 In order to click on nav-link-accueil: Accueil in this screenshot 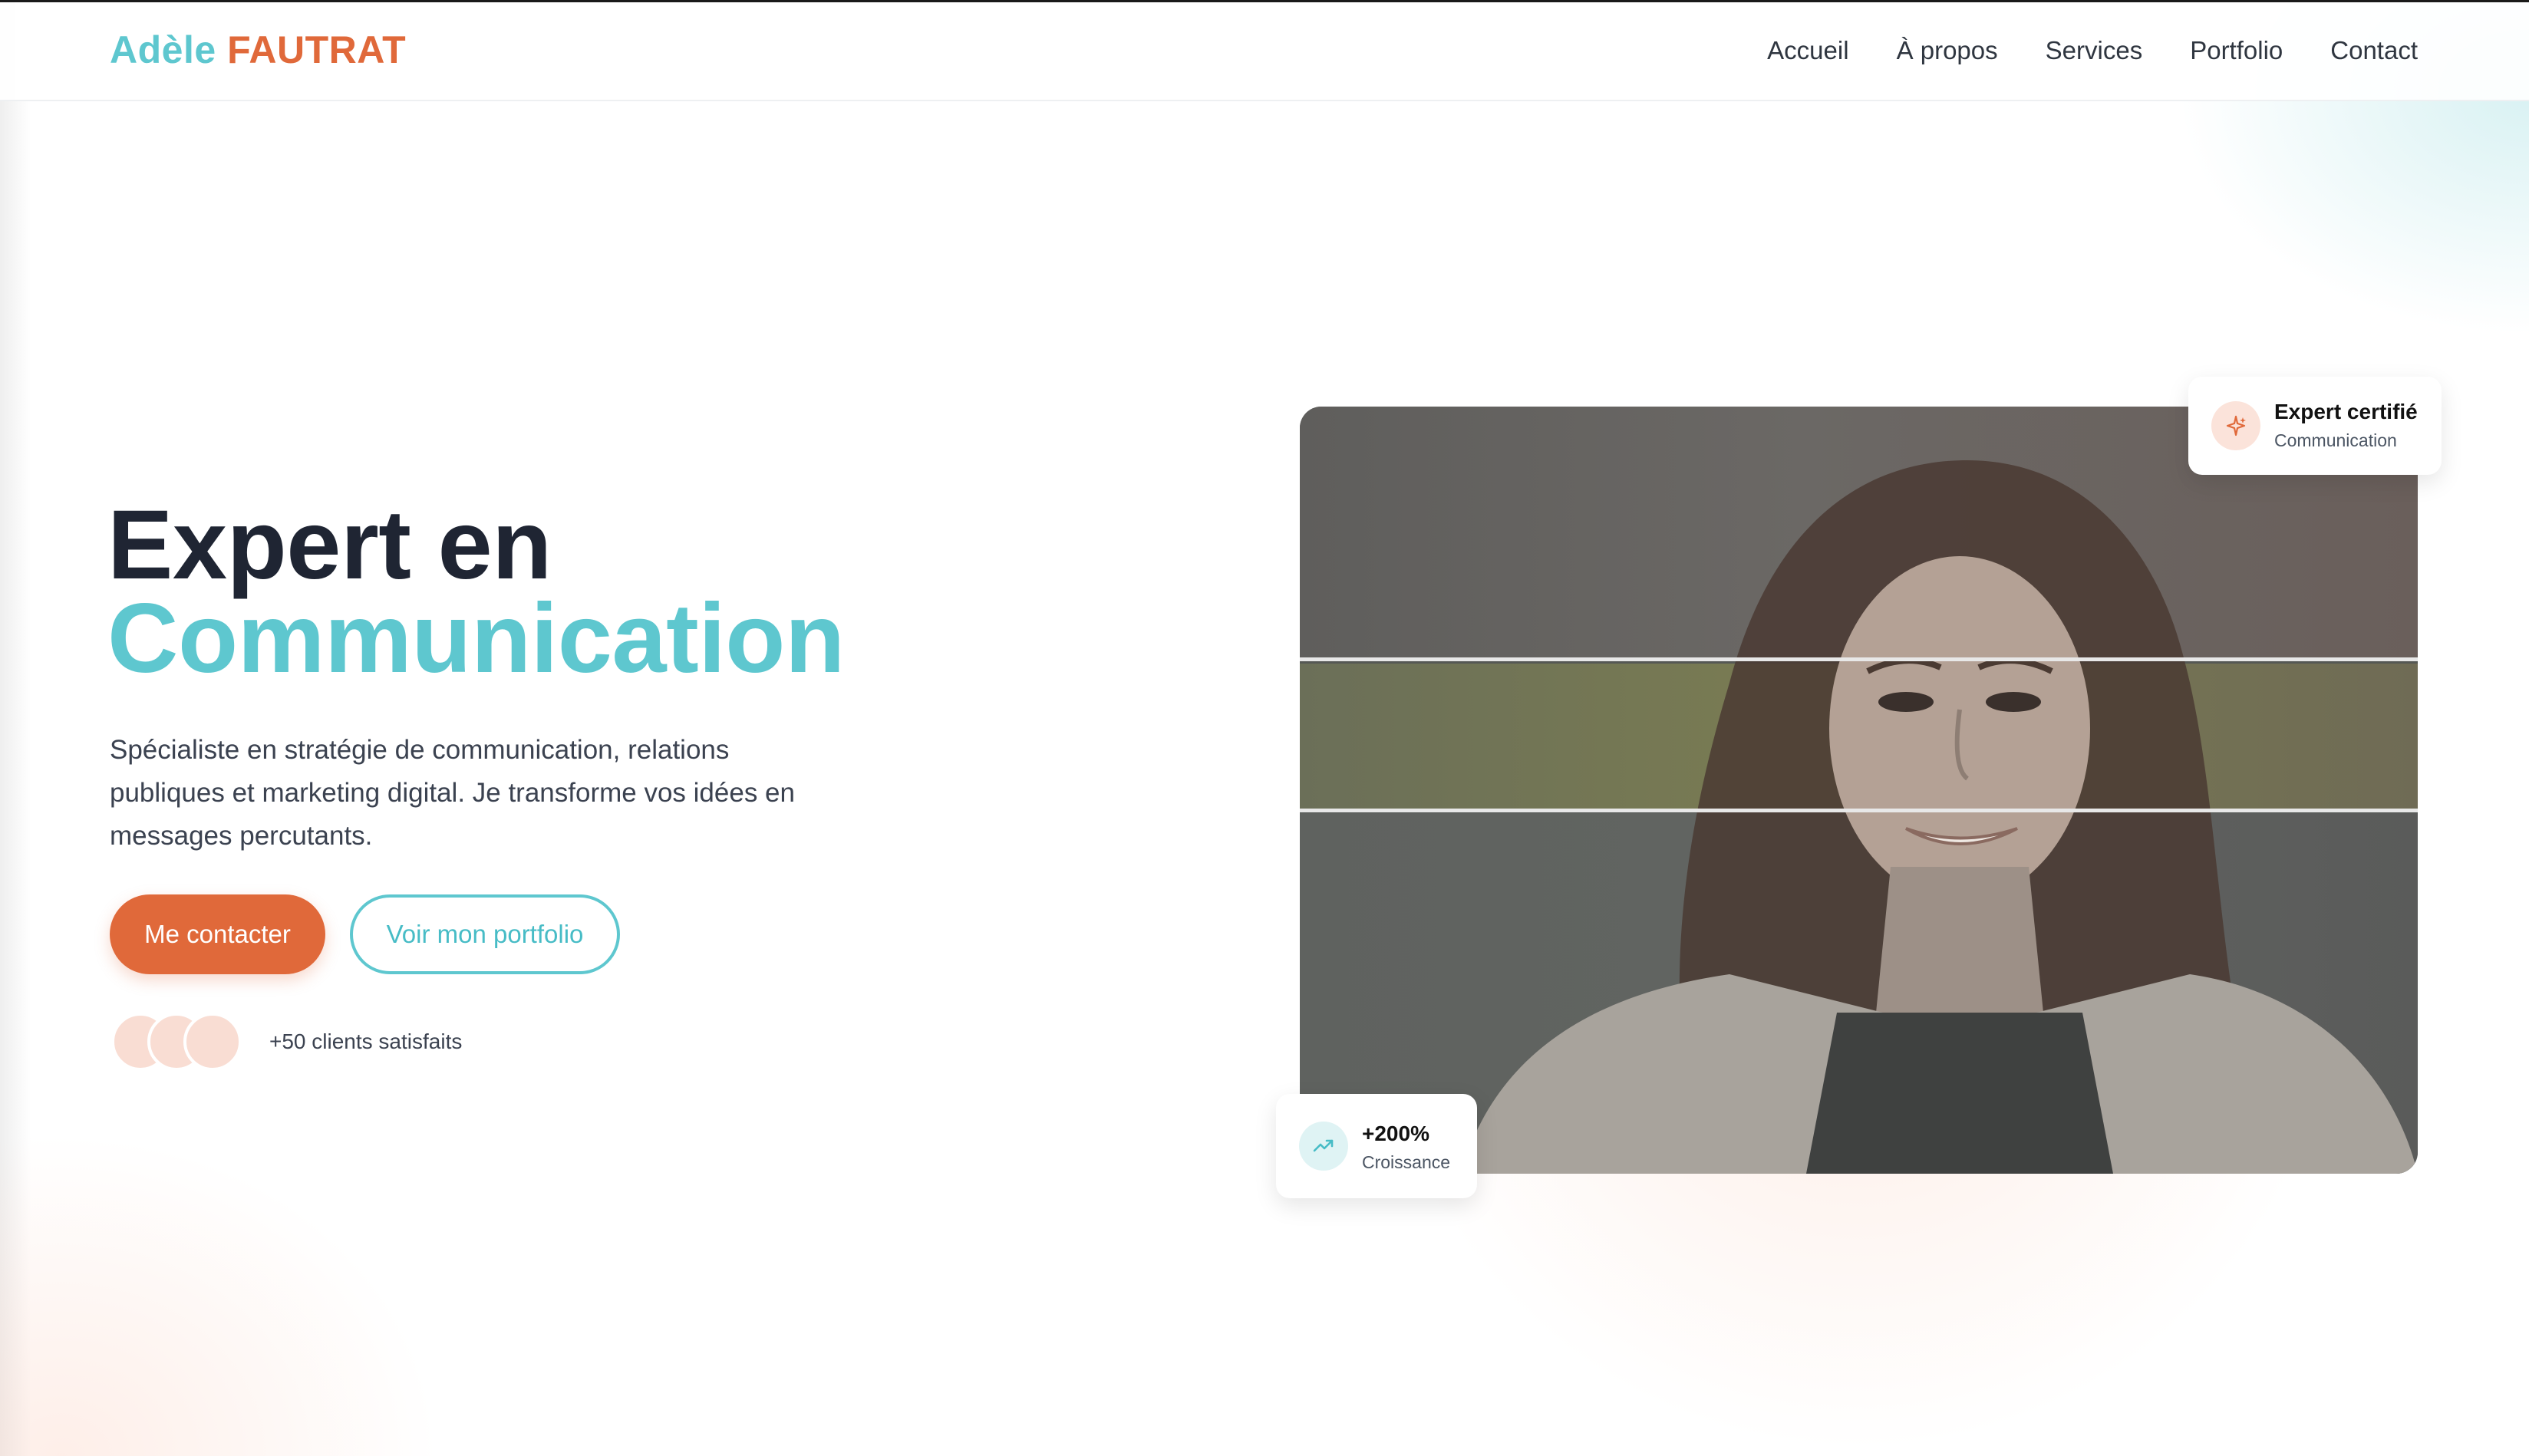, I will do `click(1808, 50)`.